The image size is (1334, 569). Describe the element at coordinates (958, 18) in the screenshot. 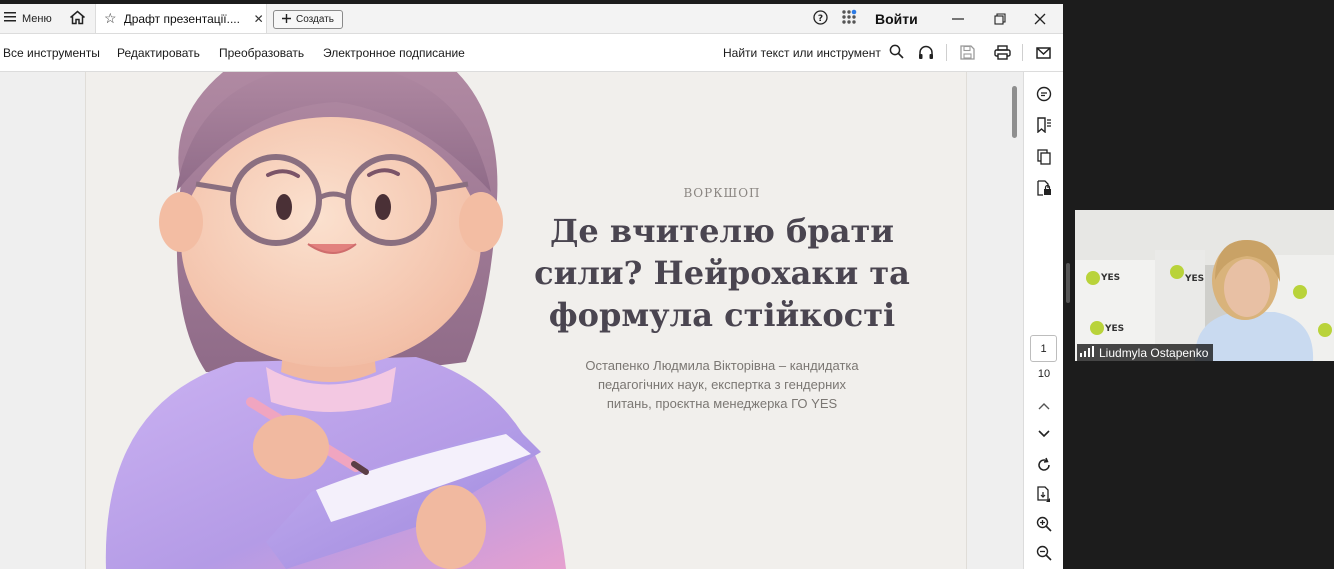

I see `minimize-icon` at that location.